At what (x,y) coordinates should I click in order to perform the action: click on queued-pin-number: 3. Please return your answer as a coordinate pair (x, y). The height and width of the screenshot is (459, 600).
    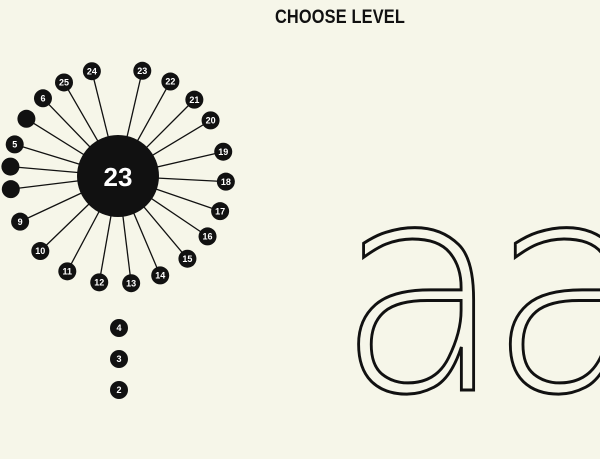
    Looking at the image, I should click on (118, 359).